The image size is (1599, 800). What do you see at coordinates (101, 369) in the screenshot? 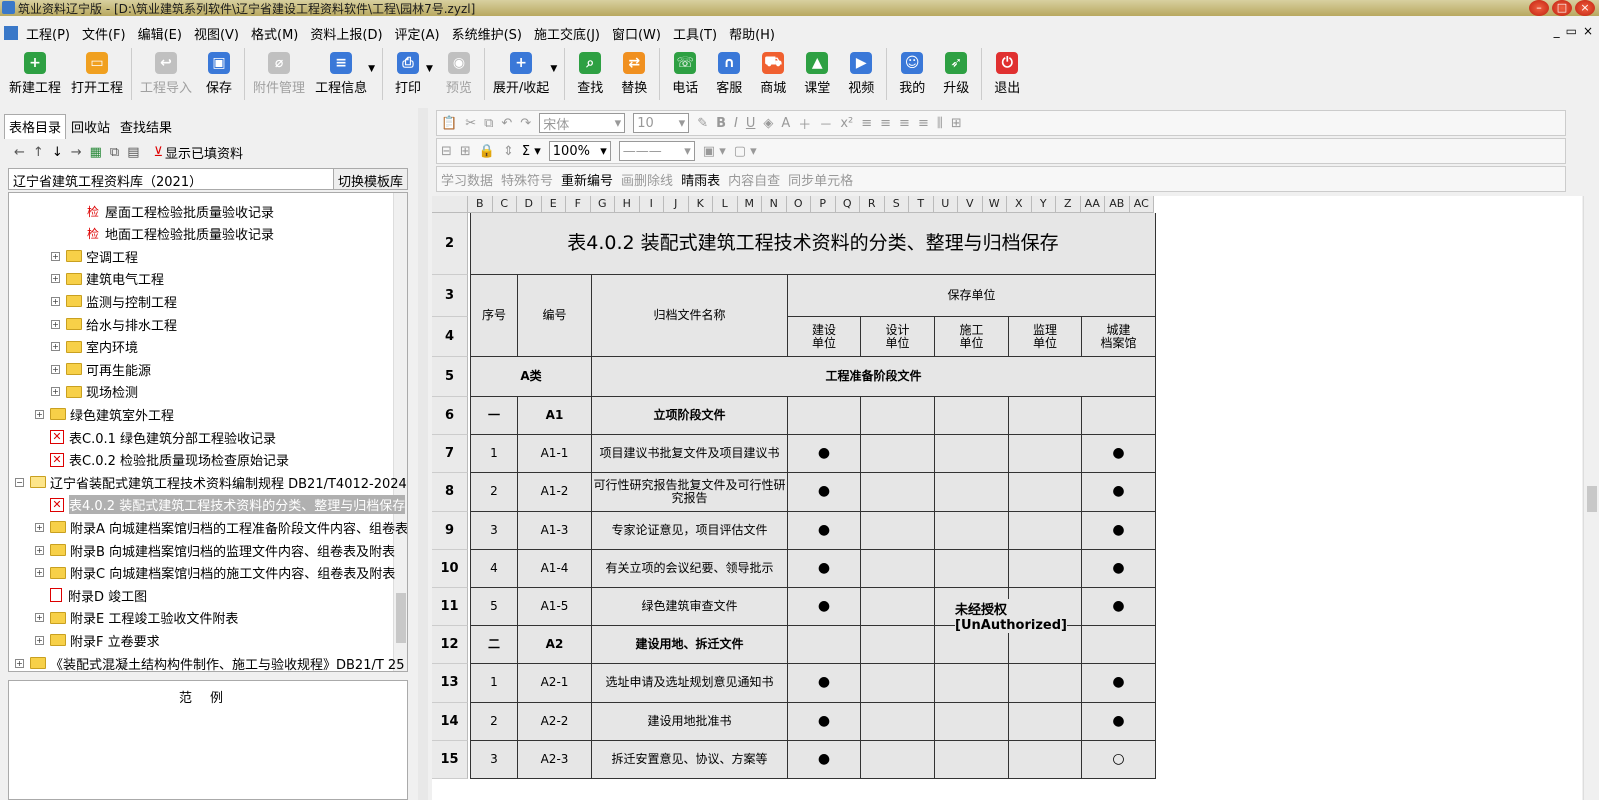
I see `tree-node: + 可再生能源` at bounding box center [101, 369].